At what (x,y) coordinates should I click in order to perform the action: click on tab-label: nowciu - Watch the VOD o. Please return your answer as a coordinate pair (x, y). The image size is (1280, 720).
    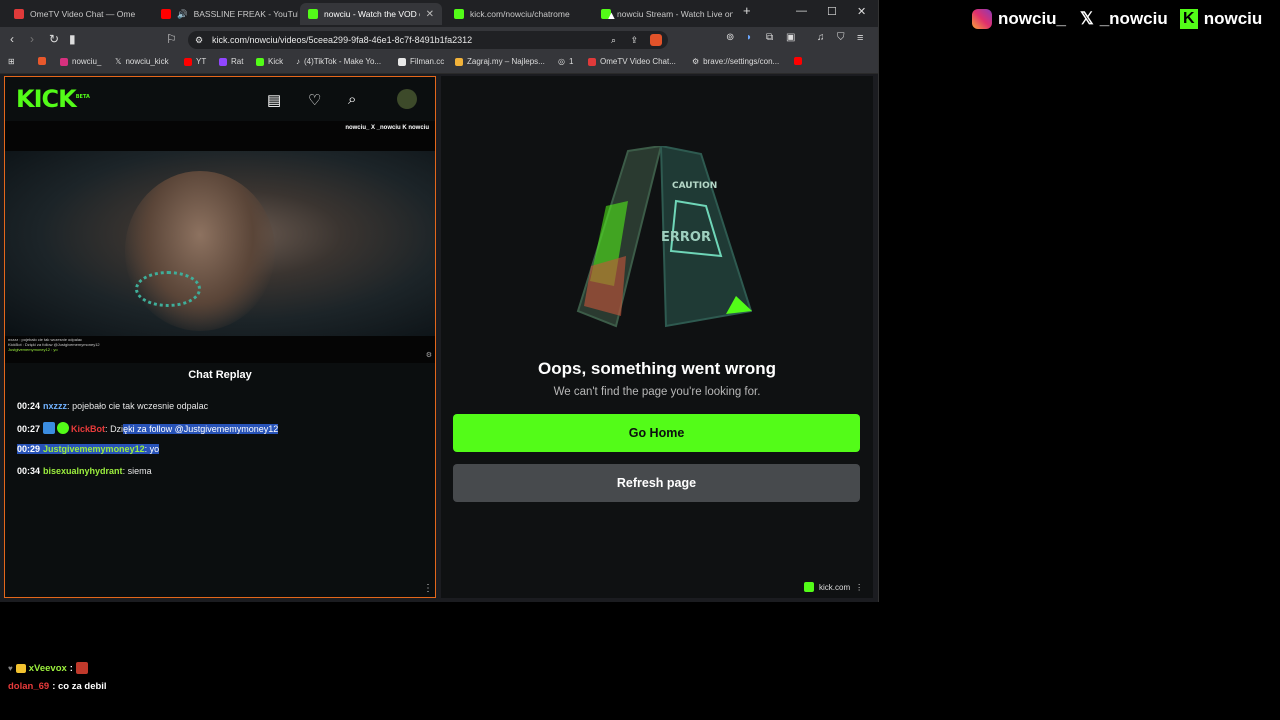
    Looking at the image, I should click on (372, 14).